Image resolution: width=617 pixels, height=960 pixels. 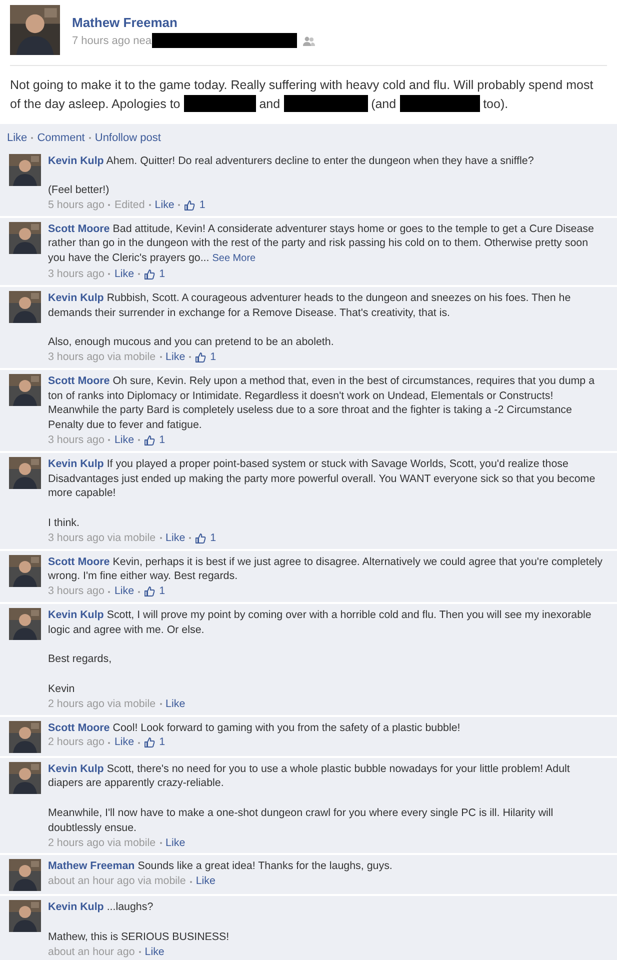 I want to click on comment-meta: about an hour ago via mobile, so click(x=117, y=881).